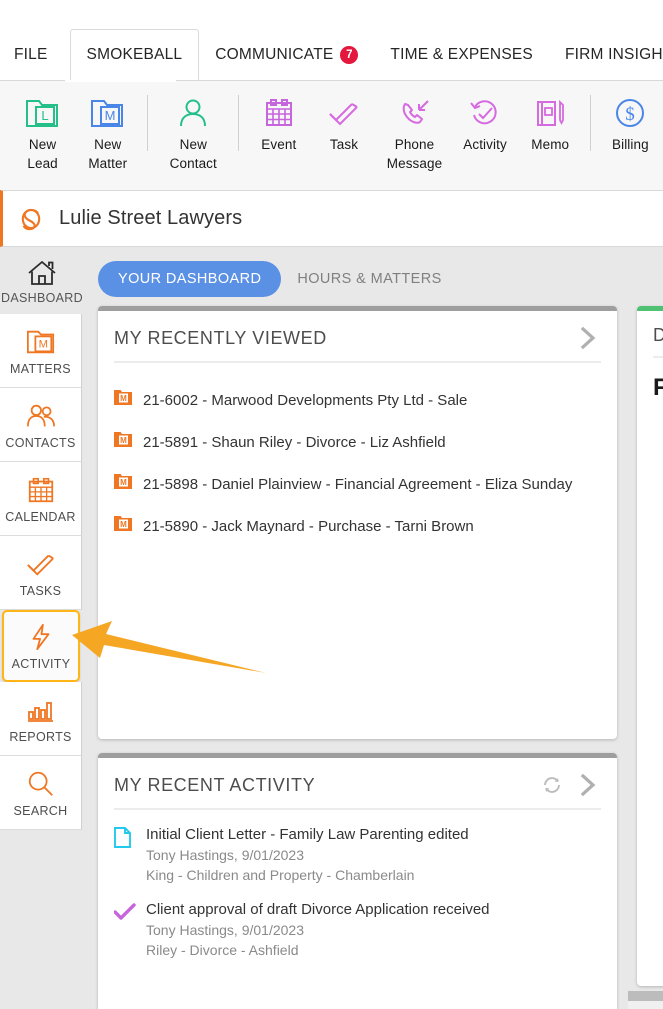  What do you see at coordinates (613, 54) in the screenshot?
I see `tab-firm-insights-label: FIRM INSIGHTS` at bounding box center [613, 54].